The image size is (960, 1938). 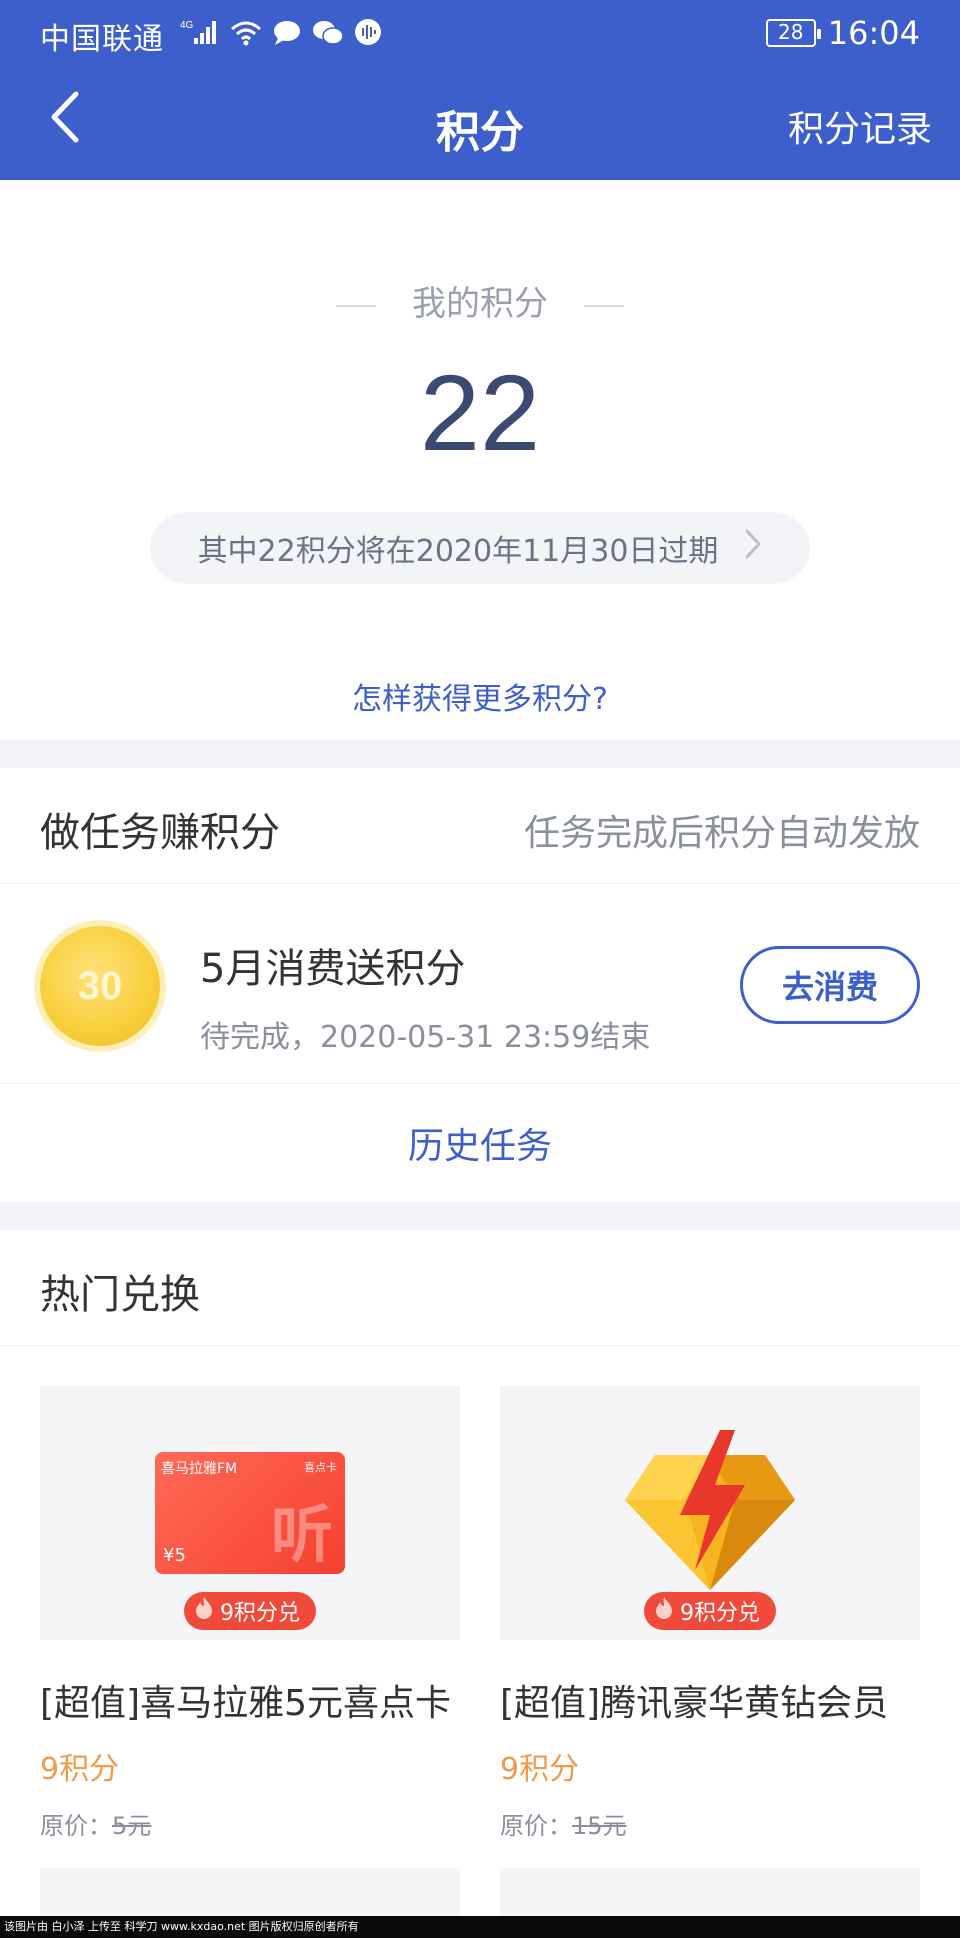 I want to click on nav-bar: 积分 积分记录, so click(x=480, y=122).